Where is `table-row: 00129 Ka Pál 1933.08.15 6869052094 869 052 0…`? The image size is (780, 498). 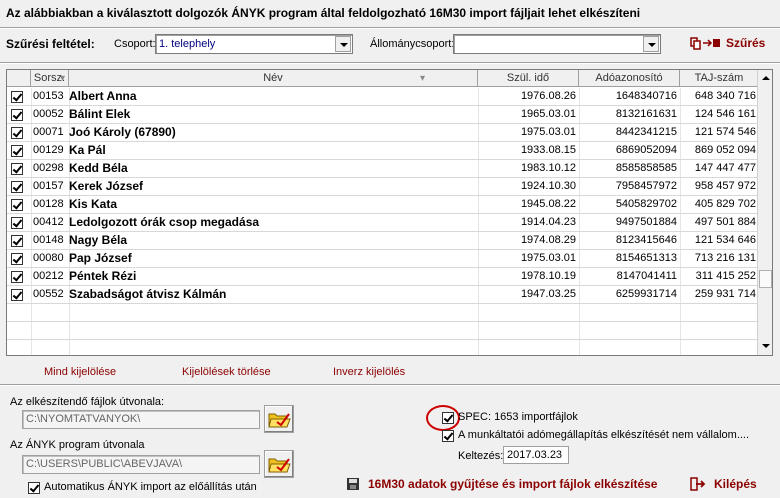
table-row: 00129 Ka Pál 1933.08.15 6869052094 869 052 0… is located at coordinates (383, 151).